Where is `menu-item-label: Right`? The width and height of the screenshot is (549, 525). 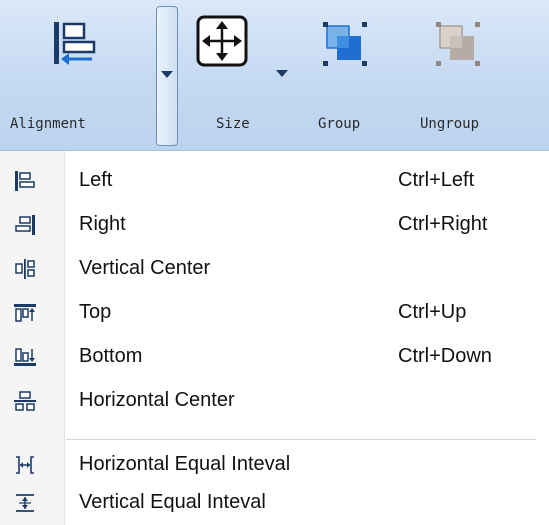
menu-item-label: Right is located at coordinates (102, 224).